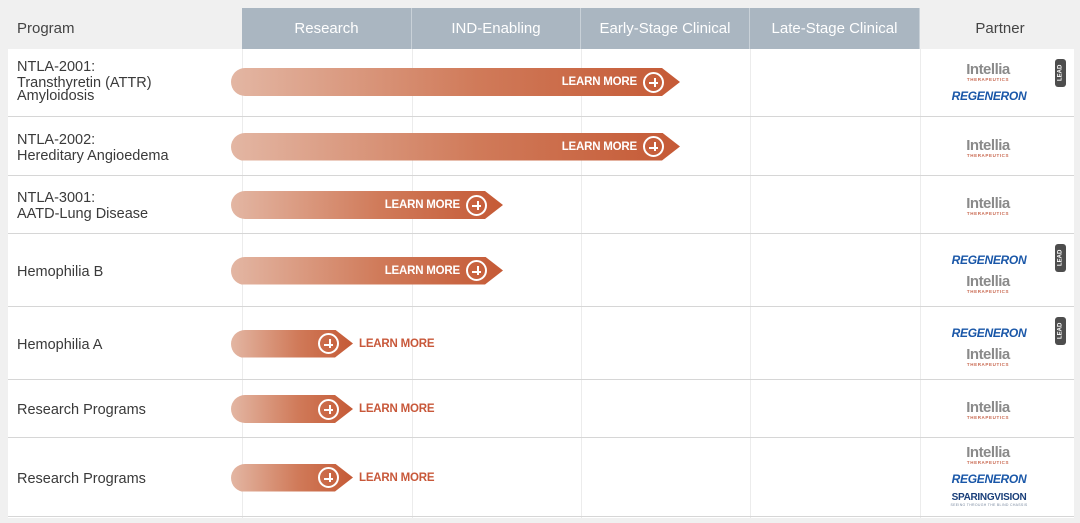  Describe the element at coordinates (496, 28) in the screenshot. I see `header-phase-ind-enabling: IND-Enabling` at that location.